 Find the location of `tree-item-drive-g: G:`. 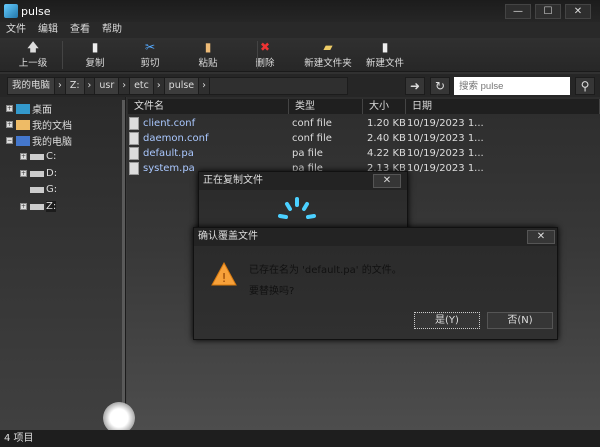

tree-item-drive-g: G: is located at coordinates (43, 189).